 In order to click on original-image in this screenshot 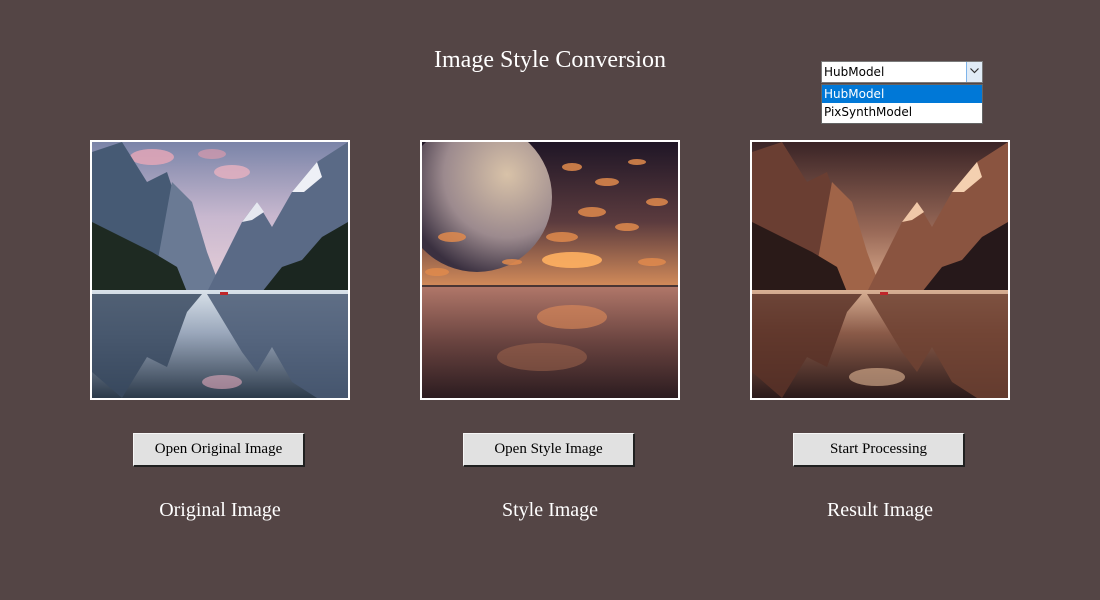, I will do `click(220, 270)`.